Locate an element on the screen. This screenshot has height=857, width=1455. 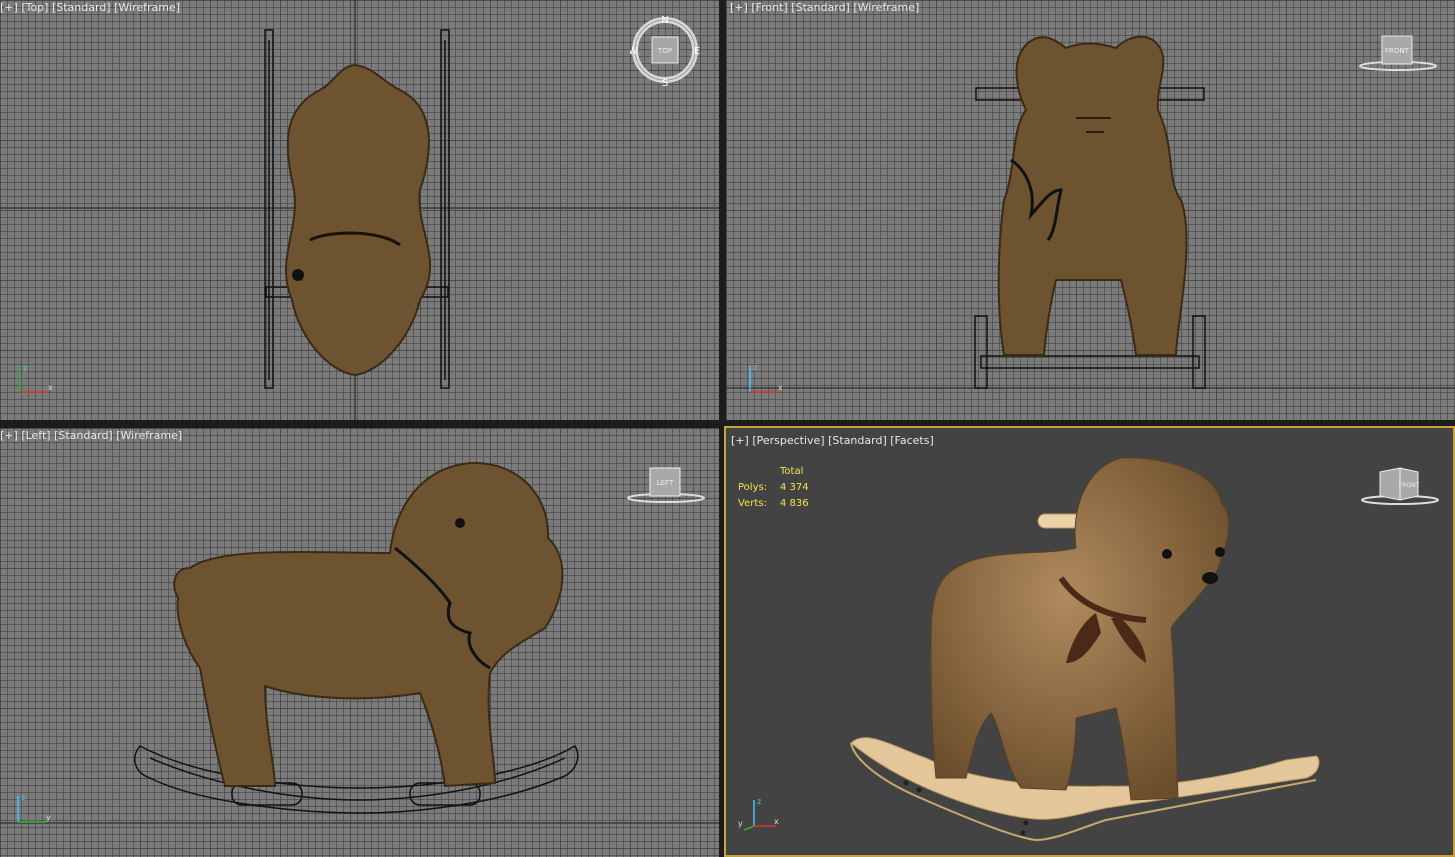
polys-value: 4 374 is located at coordinates (794, 487).